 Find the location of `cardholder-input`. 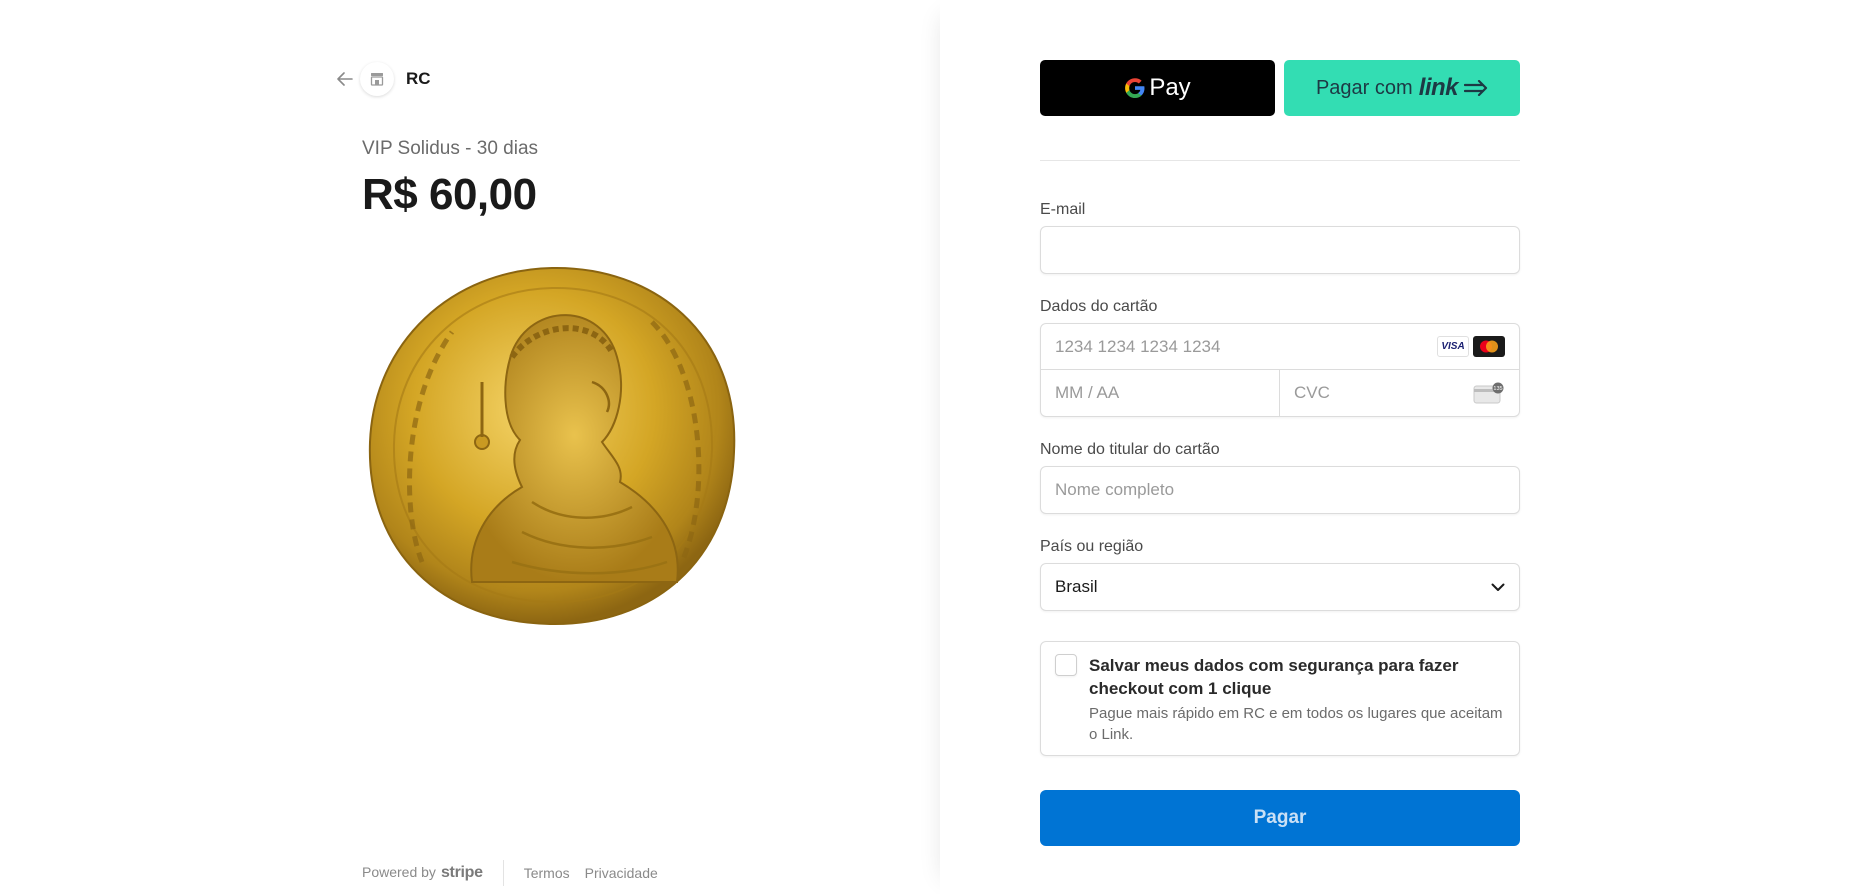

cardholder-input is located at coordinates (1280, 490).